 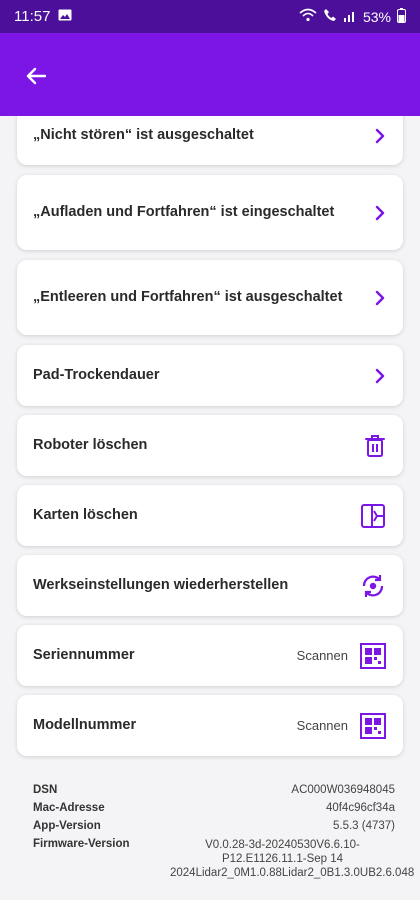 I want to click on setting-label: Seriennummer, so click(x=84, y=655).